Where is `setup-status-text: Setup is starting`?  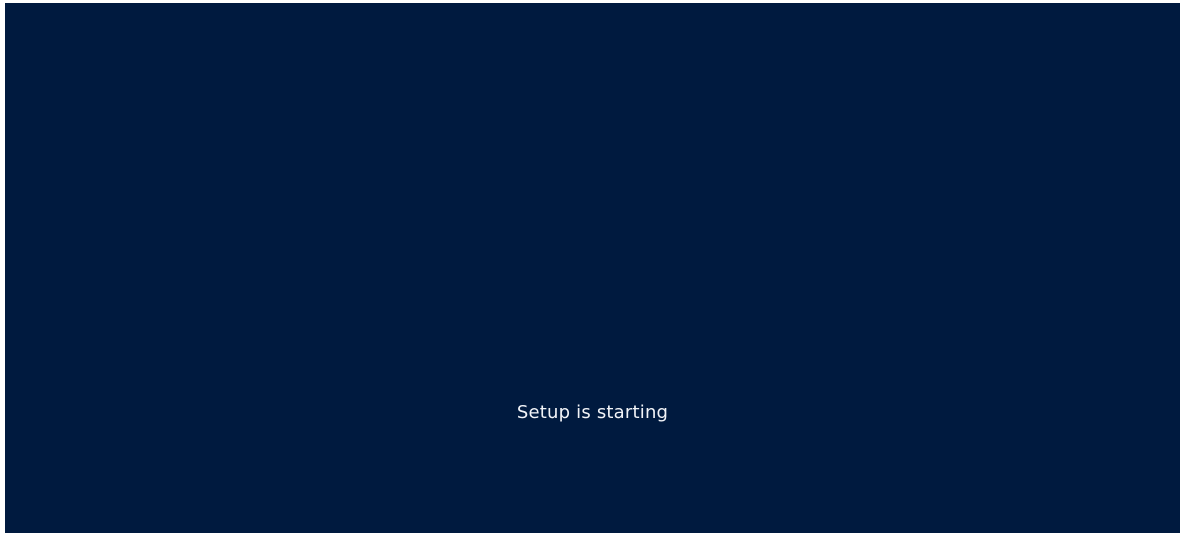 setup-status-text: Setup is starting is located at coordinates (592, 412).